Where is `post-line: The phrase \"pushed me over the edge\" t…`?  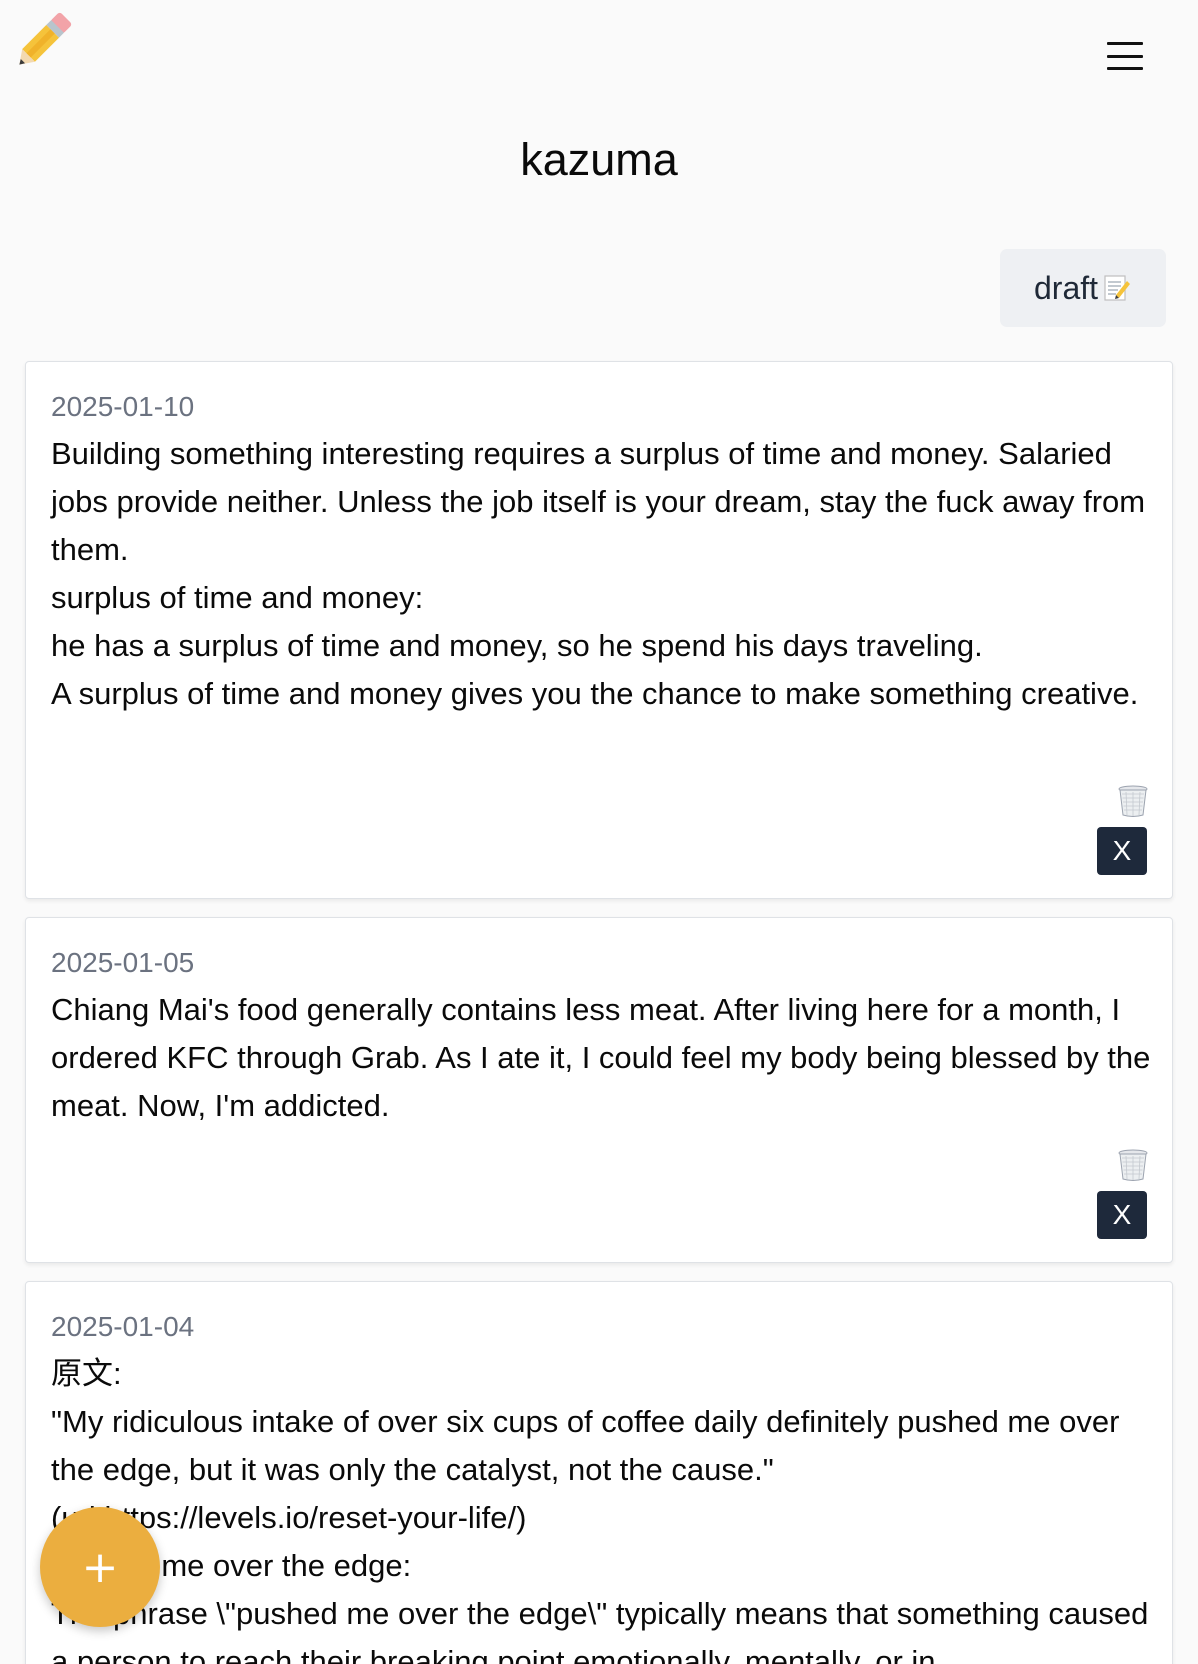 post-line: The phrase \"pushed me over the edge\" t… is located at coordinates (600, 1630).